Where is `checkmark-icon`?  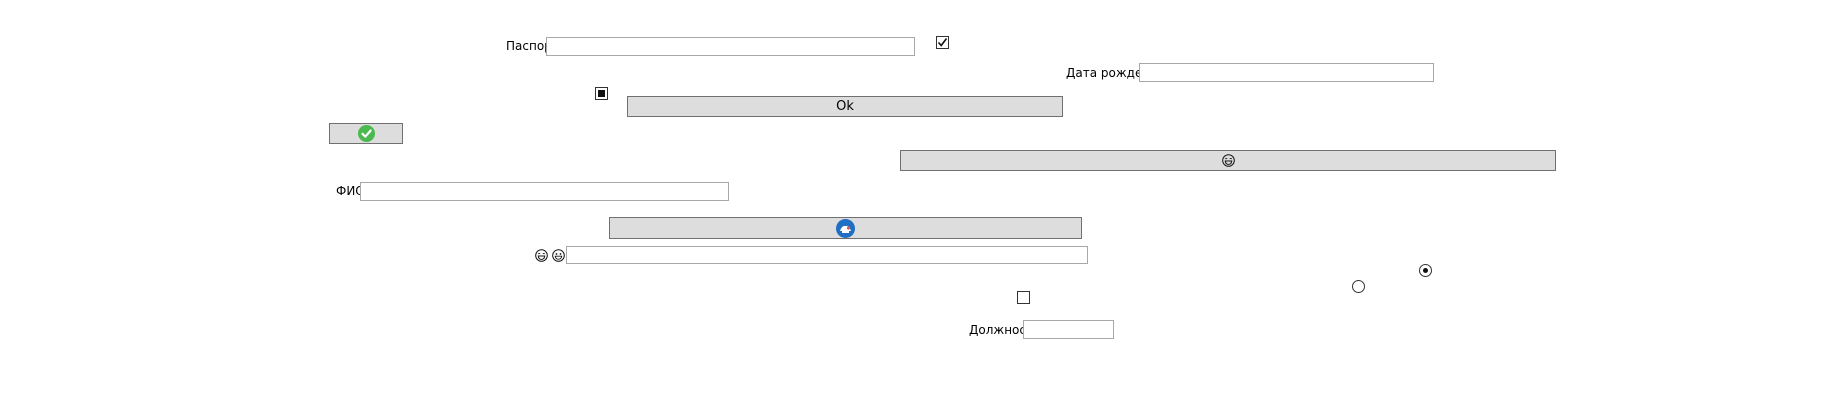 checkmark-icon is located at coordinates (942, 42).